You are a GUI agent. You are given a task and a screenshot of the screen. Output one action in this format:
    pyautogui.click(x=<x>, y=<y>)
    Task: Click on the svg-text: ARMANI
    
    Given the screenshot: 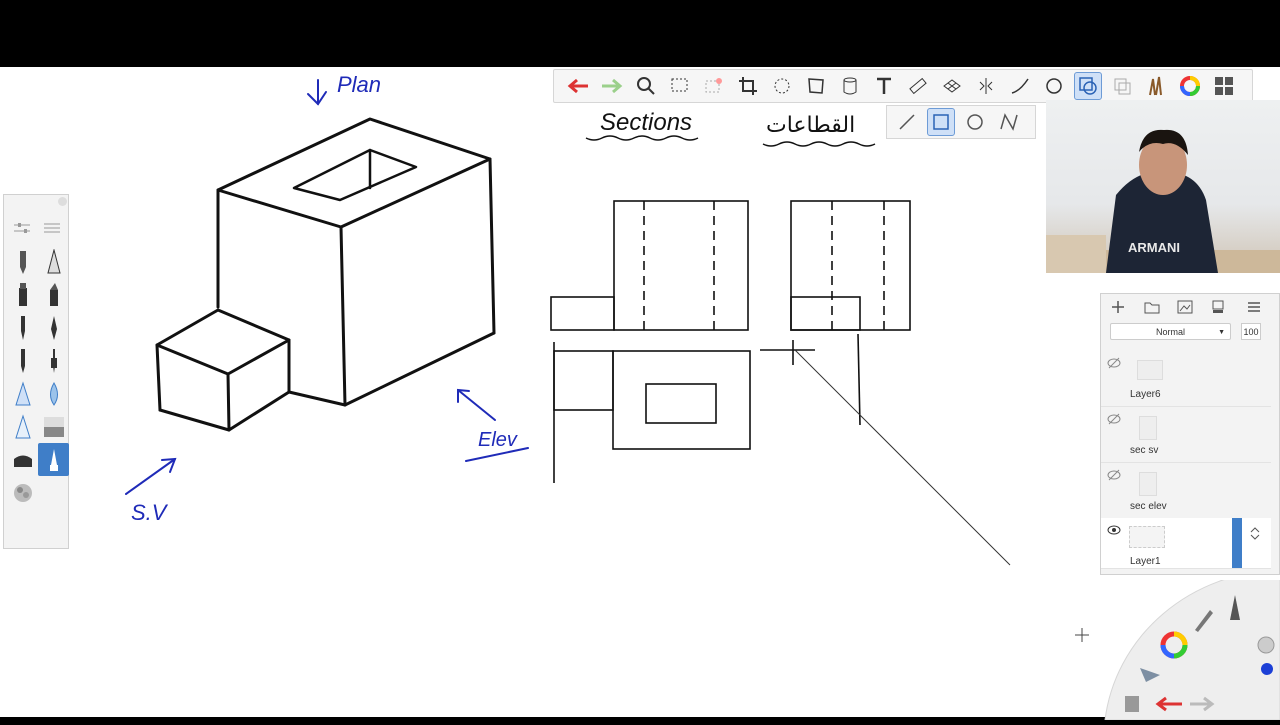 What is the action you would take?
    pyautogui.click(x=1154, y=247)
    